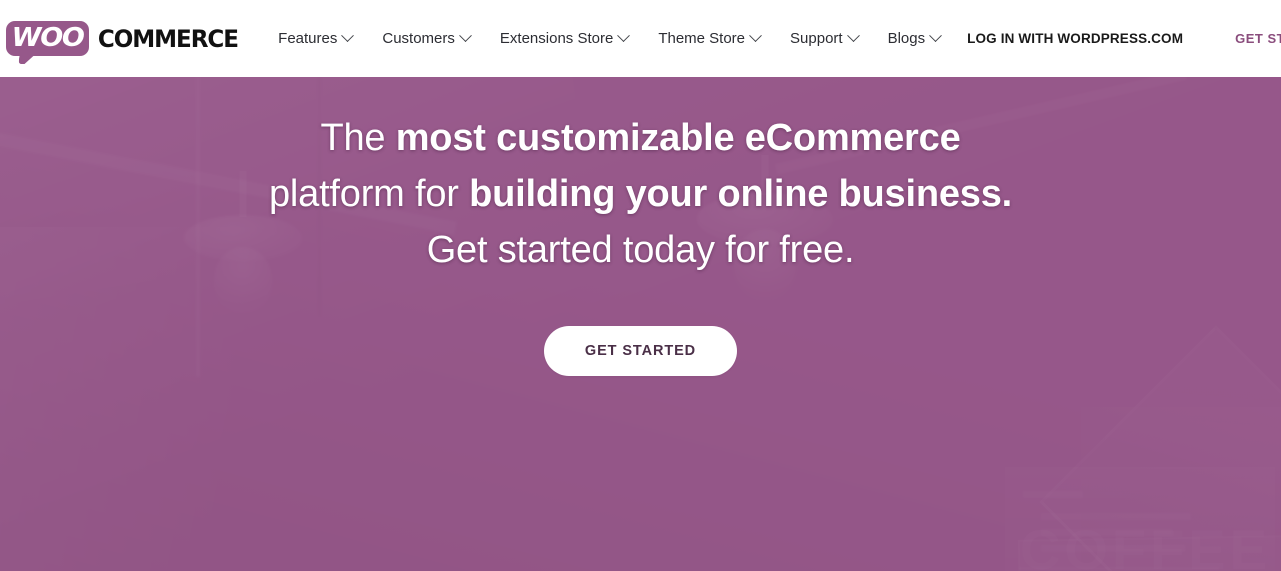  What do you see at coordinates (741, 194) in the screenshot?
I see `hero-heading-bold-2: building your online business.` at bounding box center [741, 194].